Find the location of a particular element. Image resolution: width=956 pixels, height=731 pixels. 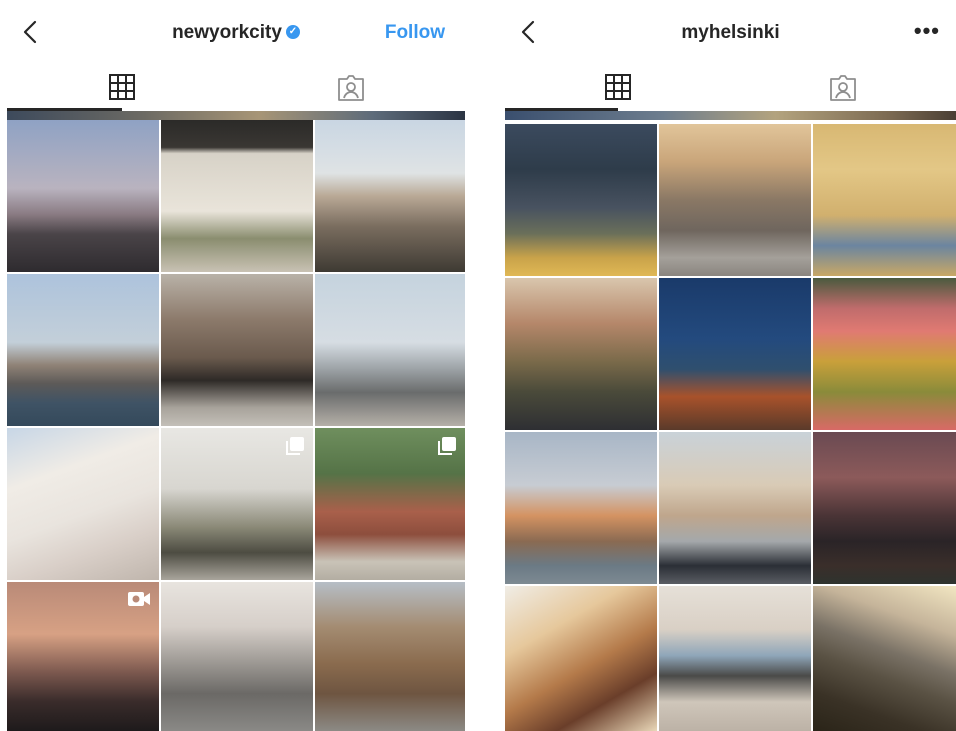

more-options-icon: ••• is located at coordinates (927, 31).